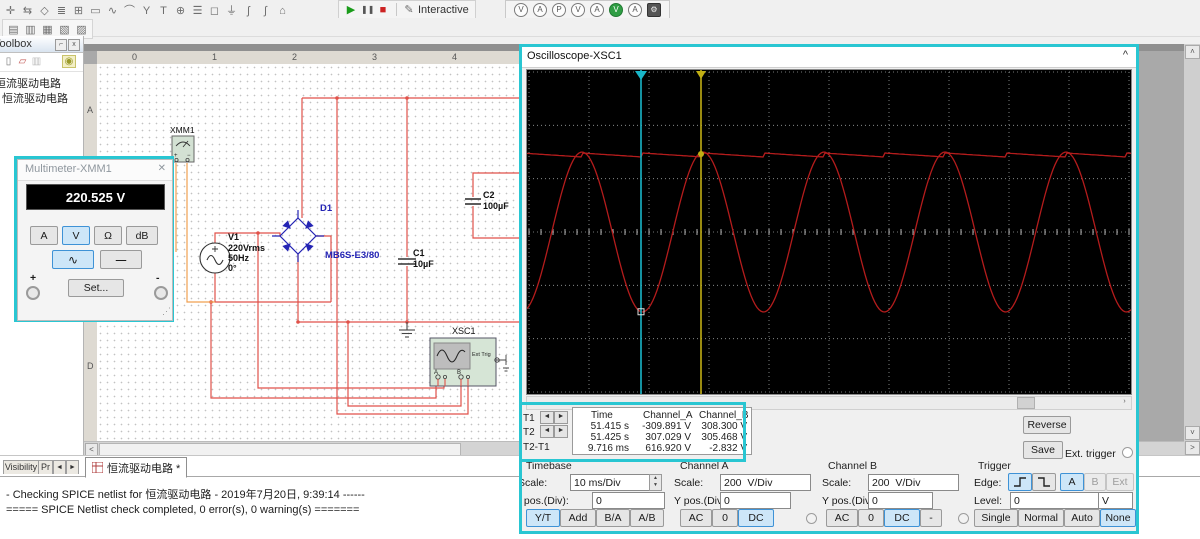 The width and height of the screenshot is (1200, 539). What do you see at coordinates (900, 500) in the screenshot?
I see `channel-b-ypos-input: 0` at bounding box center [900, 500].